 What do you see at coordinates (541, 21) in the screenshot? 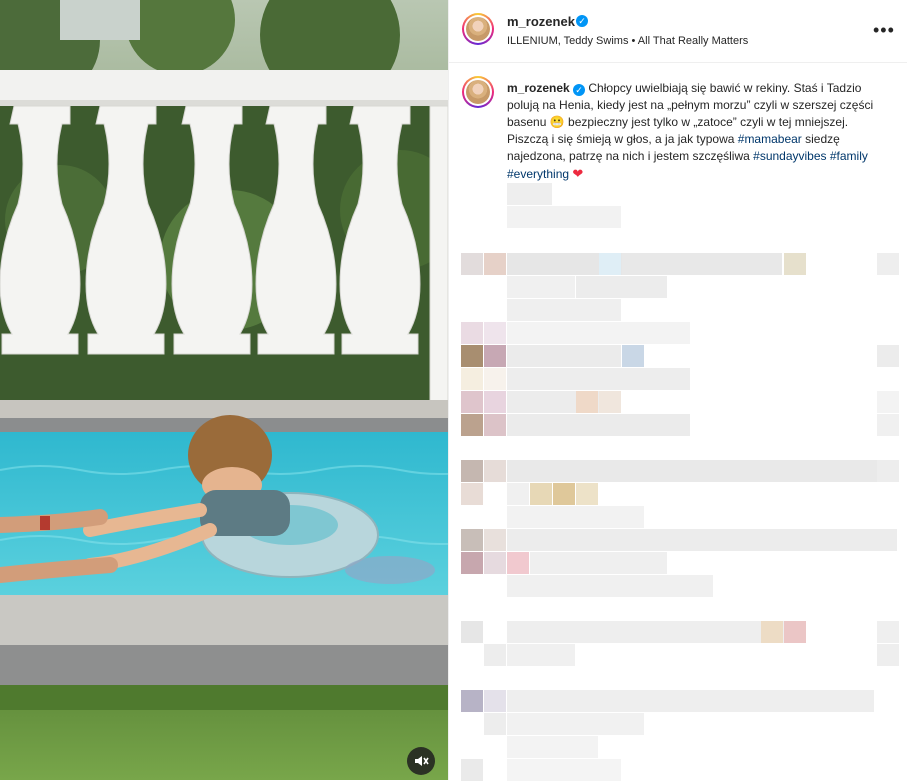
I see `header-username: m_rozenek` at bounding box center [541, 21].